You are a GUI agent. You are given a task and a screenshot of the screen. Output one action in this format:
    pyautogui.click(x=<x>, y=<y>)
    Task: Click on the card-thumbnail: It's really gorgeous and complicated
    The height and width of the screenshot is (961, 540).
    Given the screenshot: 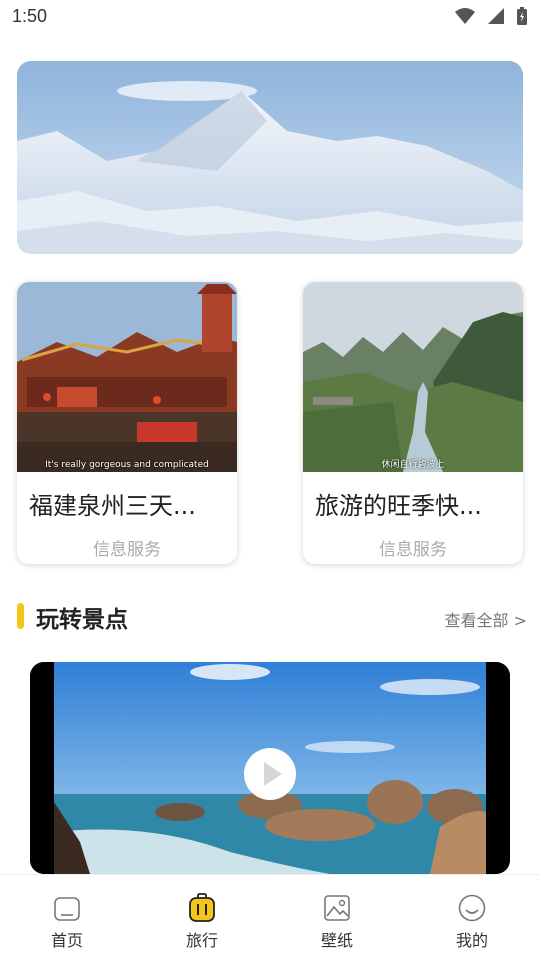 What is the action you would take?
    pyautogui.click(x=127, y=377)
    